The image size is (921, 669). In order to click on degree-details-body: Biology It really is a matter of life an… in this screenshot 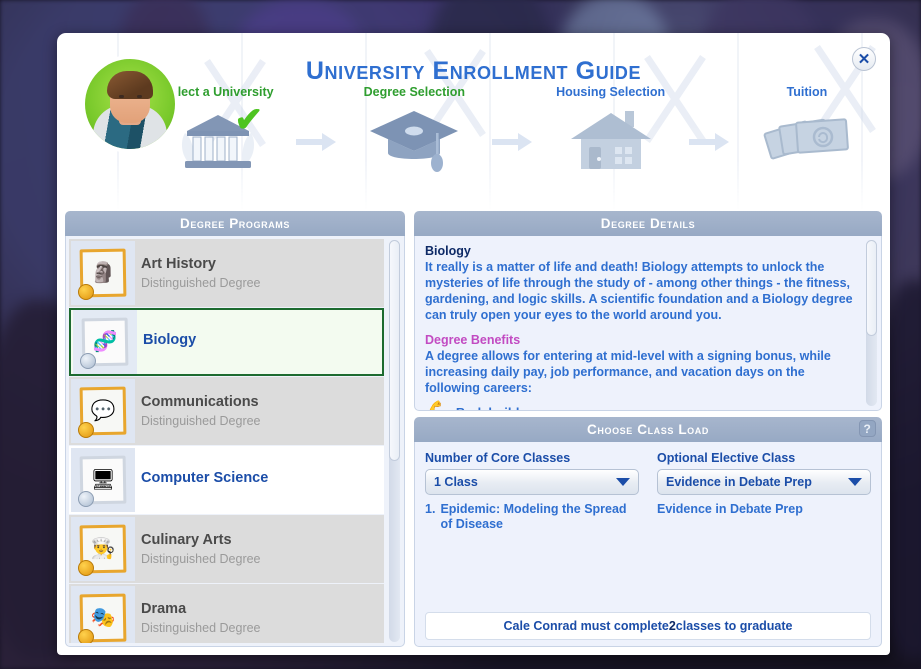, I will do `click(648, 323)`.